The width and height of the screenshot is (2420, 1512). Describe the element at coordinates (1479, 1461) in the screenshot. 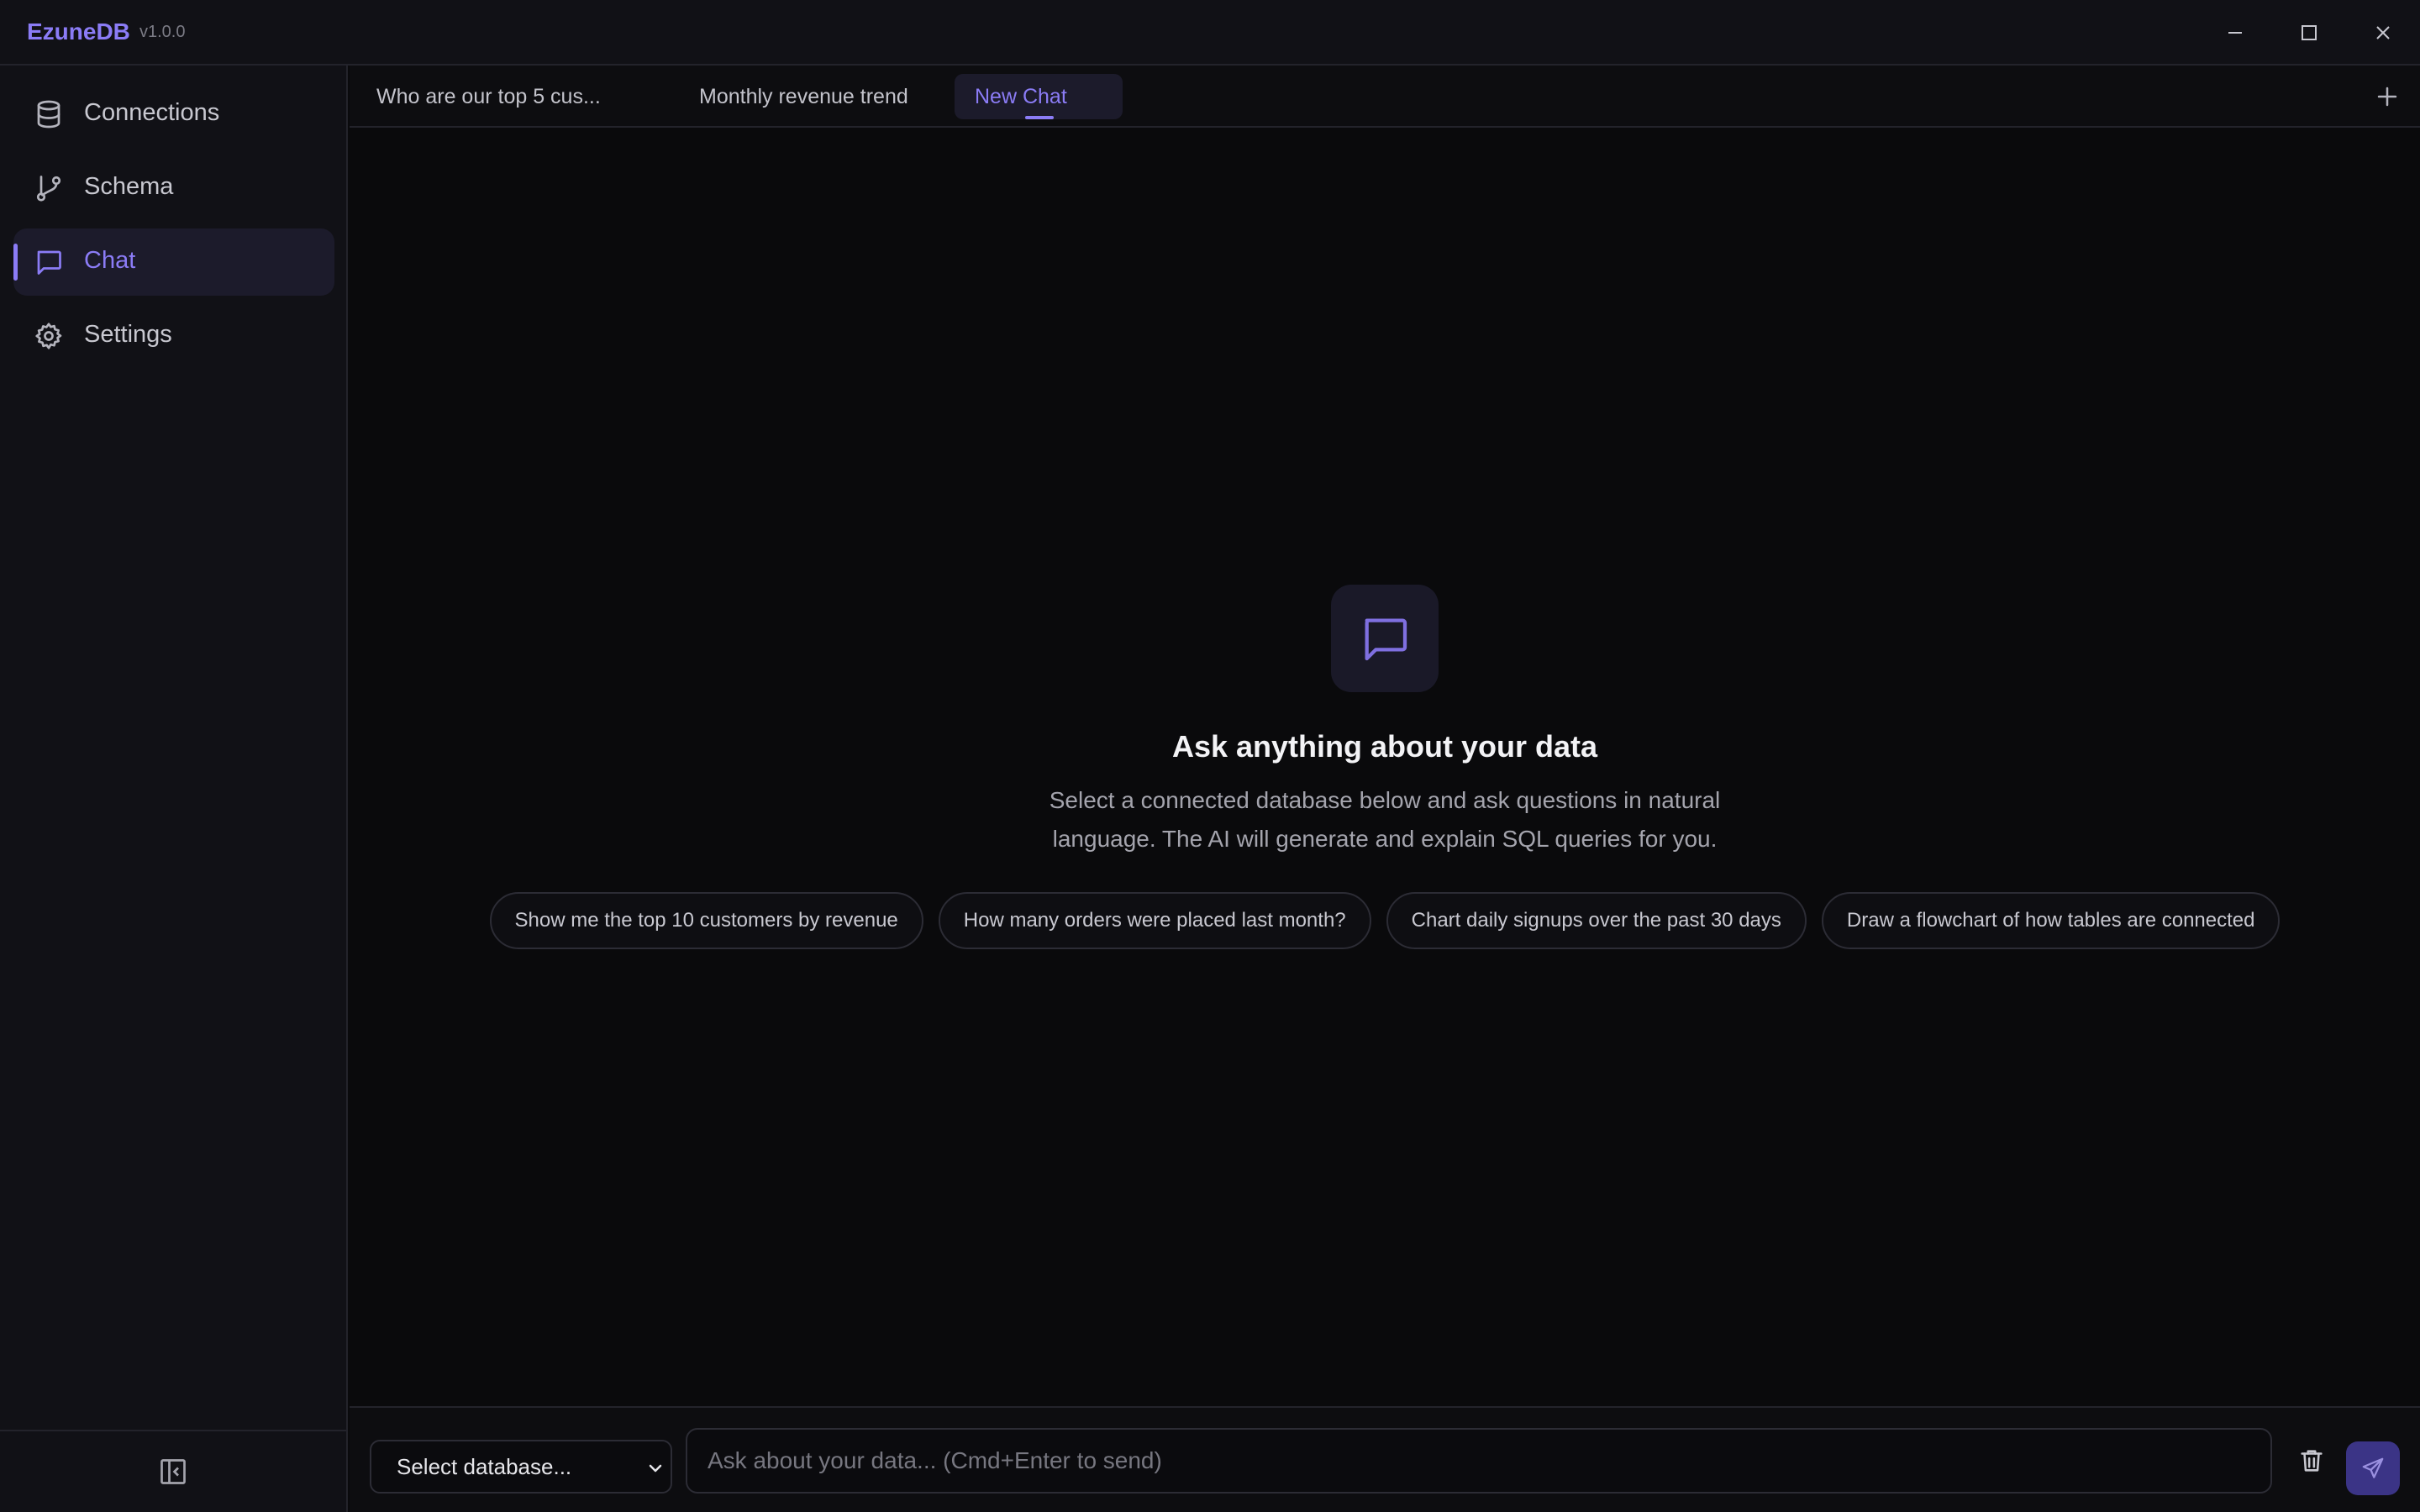

I see `chat-input` at that location.